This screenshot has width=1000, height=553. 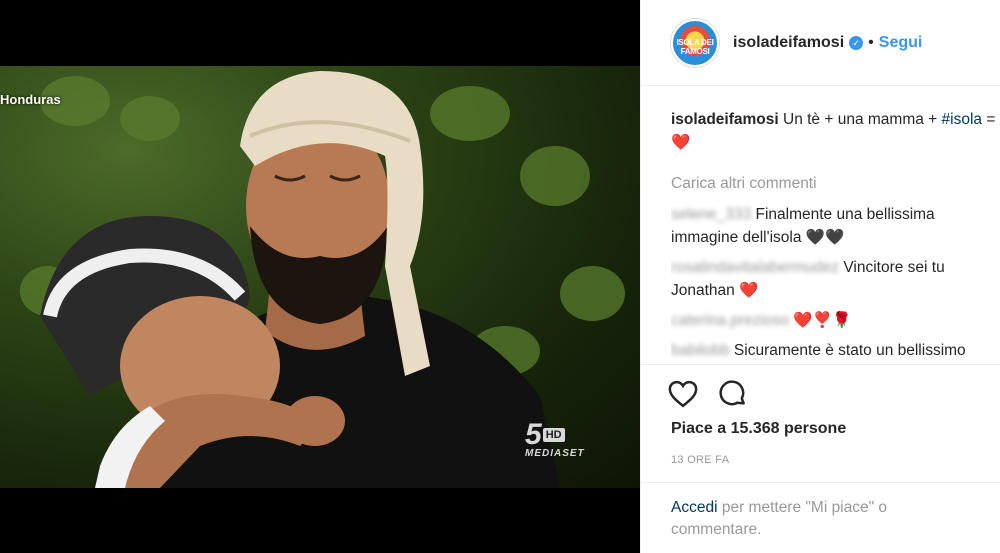 What do you see at coordinates (901, 43) in the screenshot?
I see `follow-button: Segui` at bounding box center [901, 43].